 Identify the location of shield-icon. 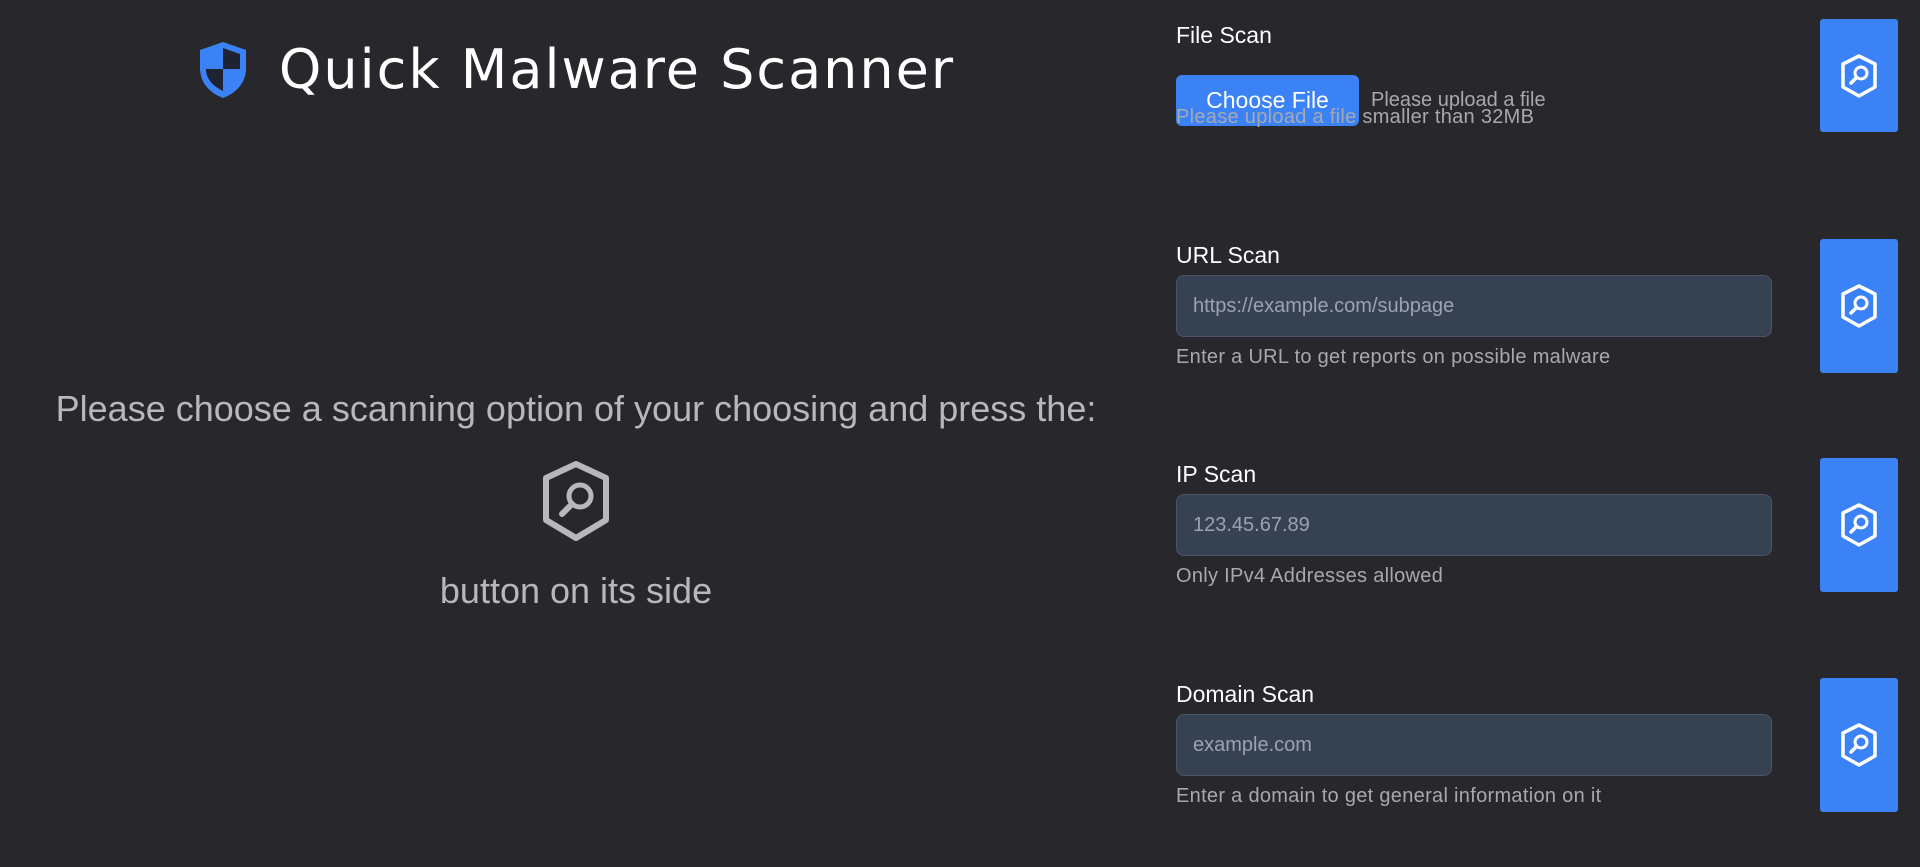
(222, 69).